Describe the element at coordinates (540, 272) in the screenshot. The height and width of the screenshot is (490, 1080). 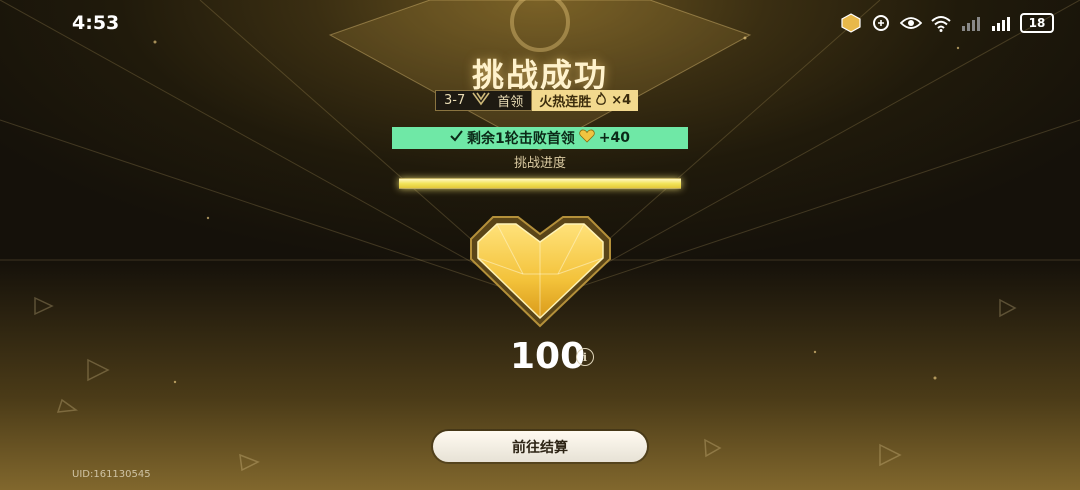
I see `golden-heart-icon` at that location.